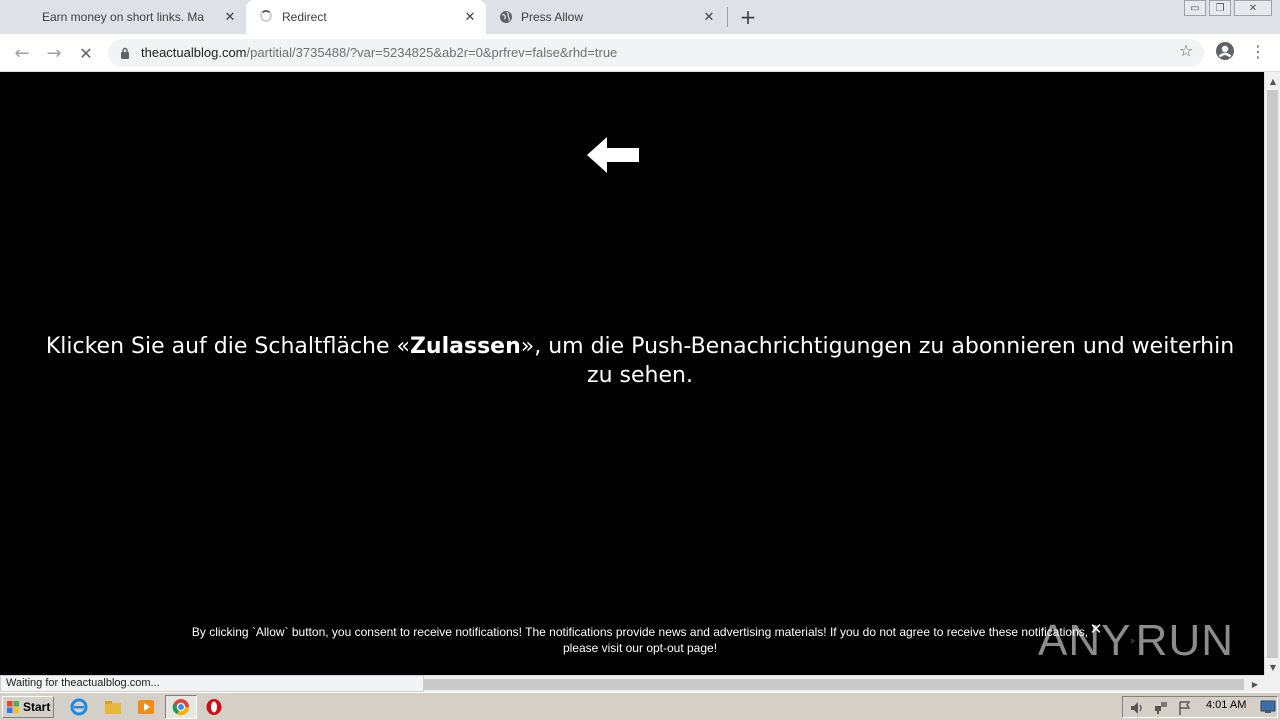  I want to click on vertical-scrollbar: ▲ ▼, so click(1272, 373).